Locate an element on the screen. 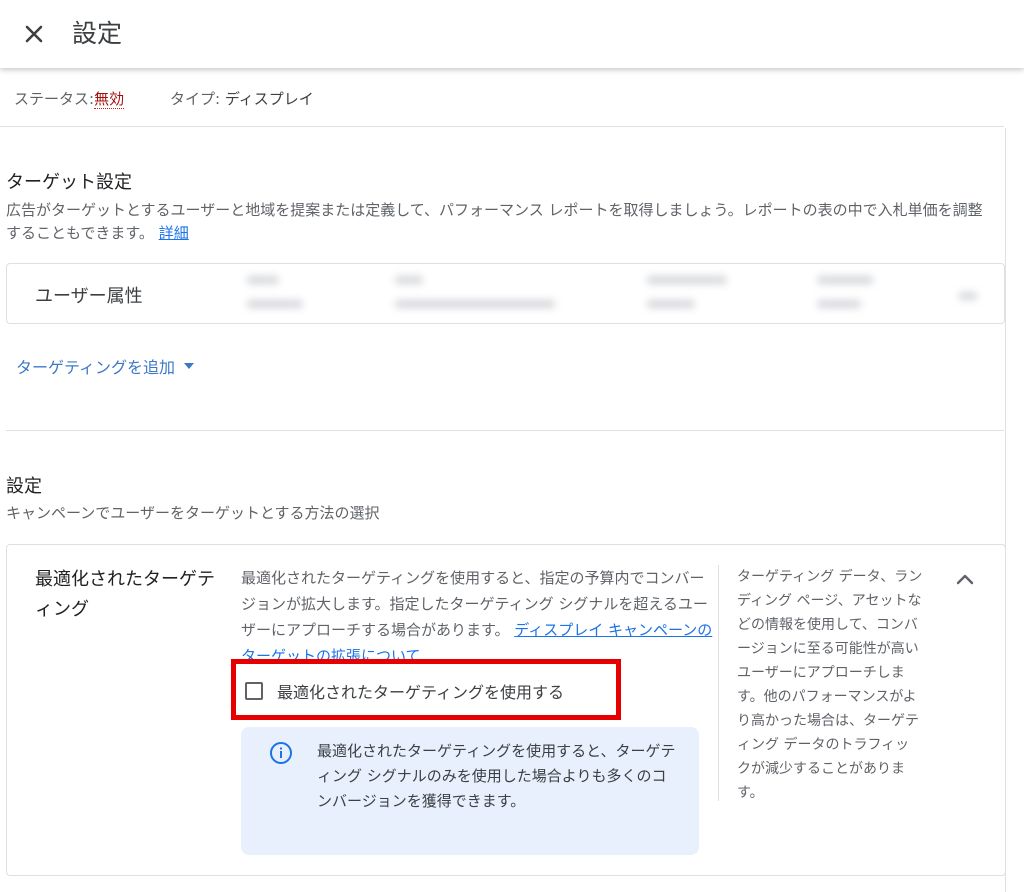  settings-section-description: キャンペーンでユーザーをターゲットとする方法の選択 is located at coordinates (193, 513).